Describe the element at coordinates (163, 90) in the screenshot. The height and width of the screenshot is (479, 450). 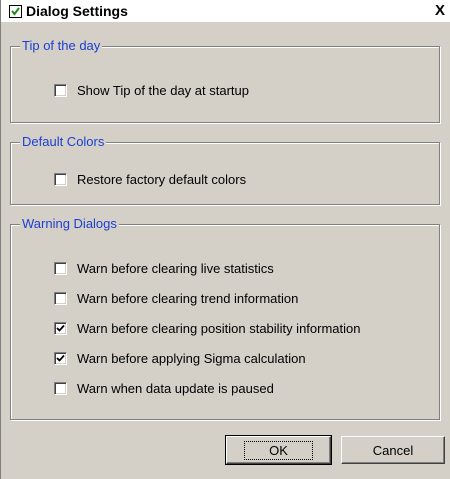
I see `checkbox-label: Show Tip of the day at startup` at that location.